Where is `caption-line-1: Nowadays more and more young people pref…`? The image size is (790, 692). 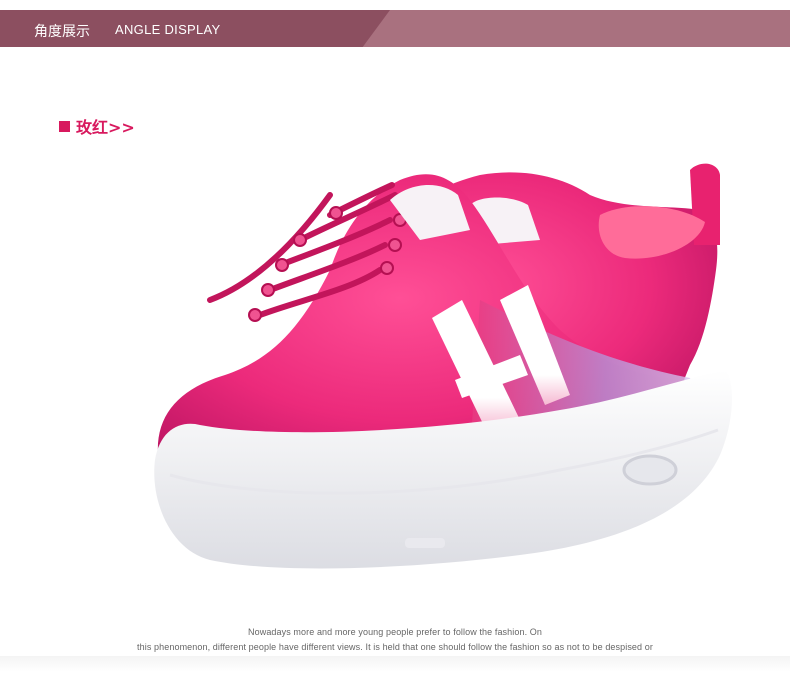
caption-line-1: Nowadays more and more young people pref… is located at coordinates (395, 632).